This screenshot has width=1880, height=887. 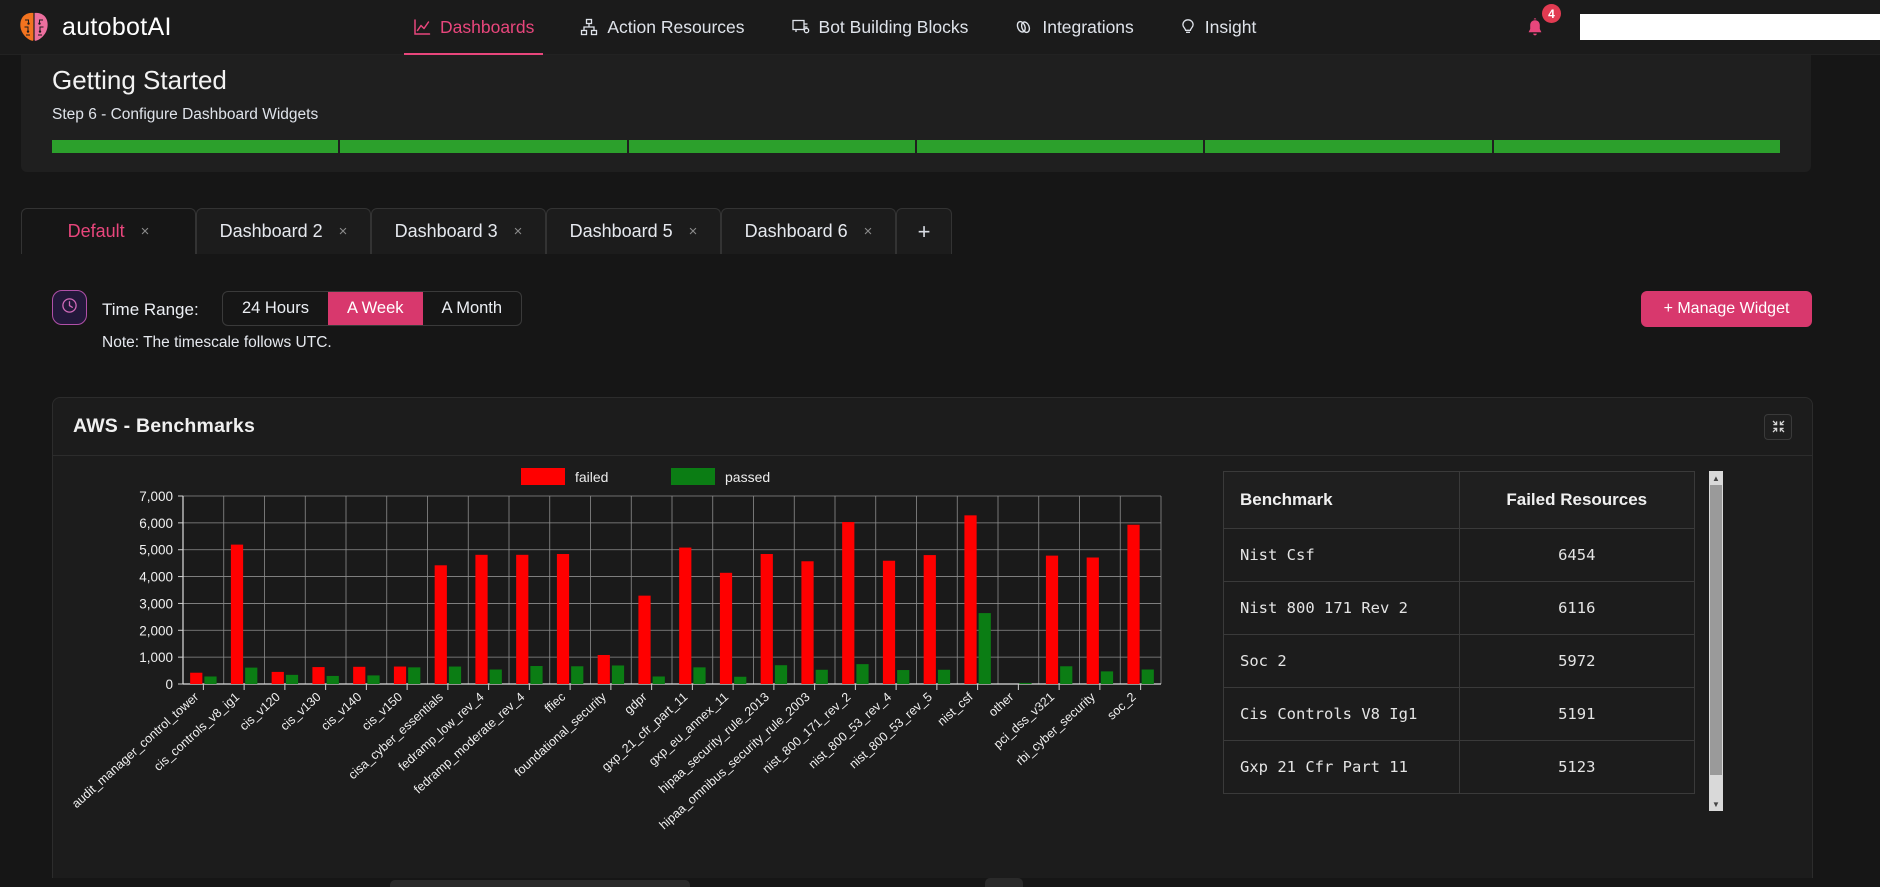 What do you see at coordinates (1716, 478) in the screenshot?
I see `scroll-up-arrow-icon: ▲` at bounding box center [1716, 478].